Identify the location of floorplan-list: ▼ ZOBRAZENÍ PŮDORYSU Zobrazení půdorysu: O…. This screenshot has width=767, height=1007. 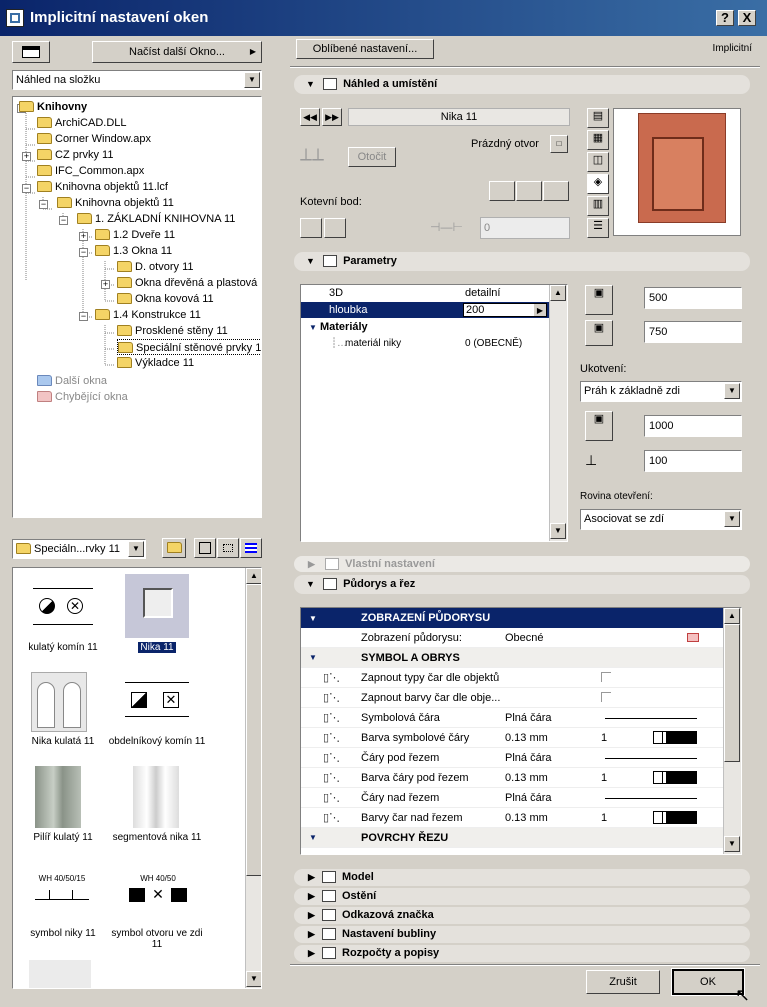
(521, 731).